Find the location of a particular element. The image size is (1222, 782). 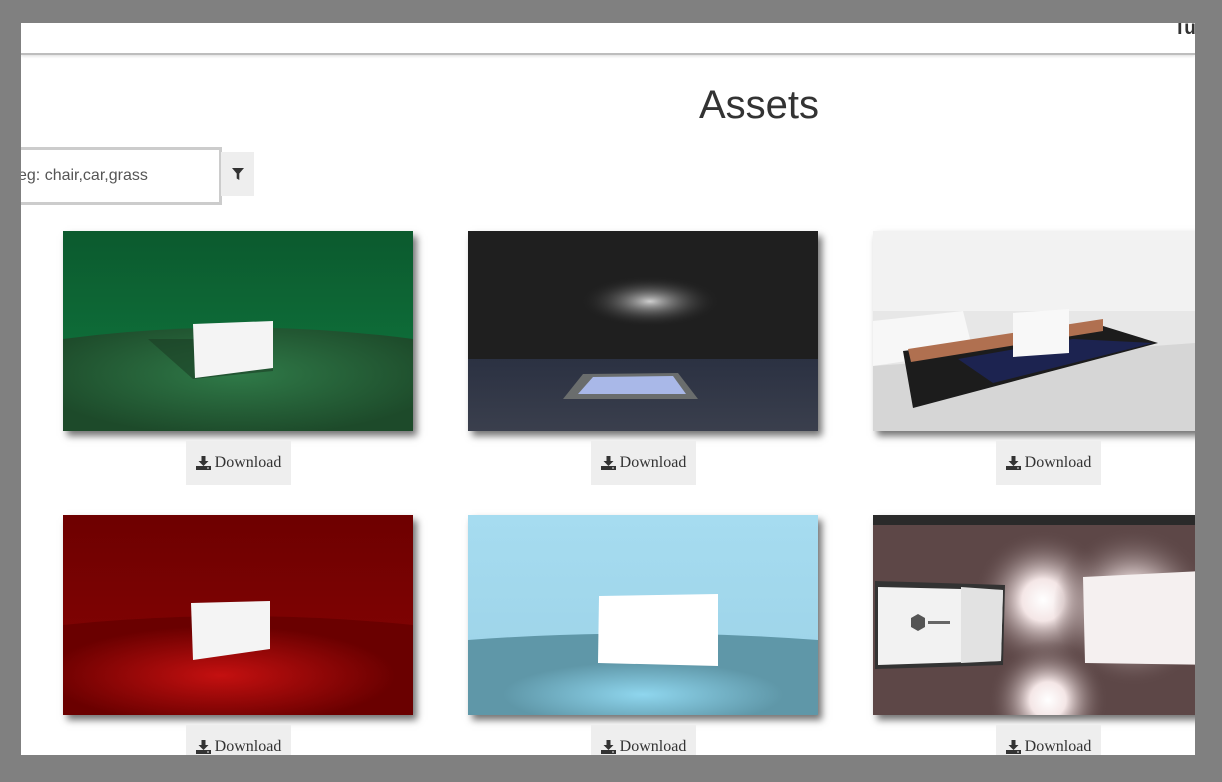

search-input is located at coordinates (121, 176).